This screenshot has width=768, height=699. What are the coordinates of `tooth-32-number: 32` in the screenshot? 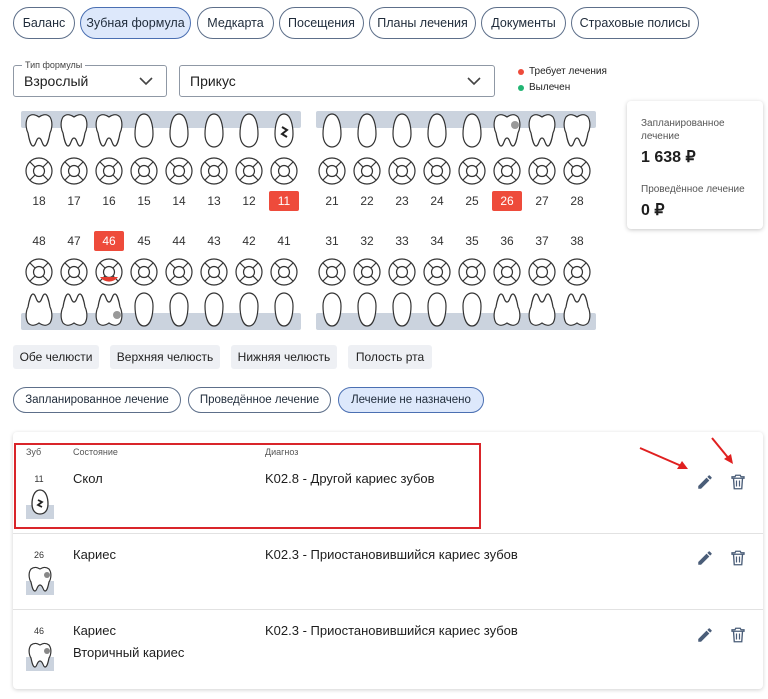 It's located at (367, 241).